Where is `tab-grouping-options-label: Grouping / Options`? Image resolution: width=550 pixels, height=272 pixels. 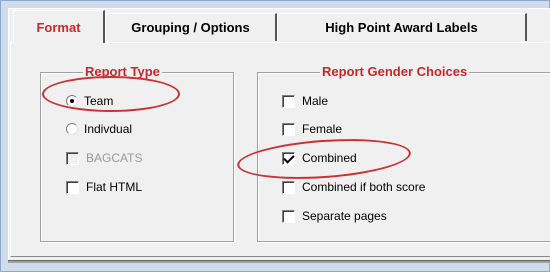 tab-grouping-options-label: Grouping / Options is located at coordinates (190, 27).